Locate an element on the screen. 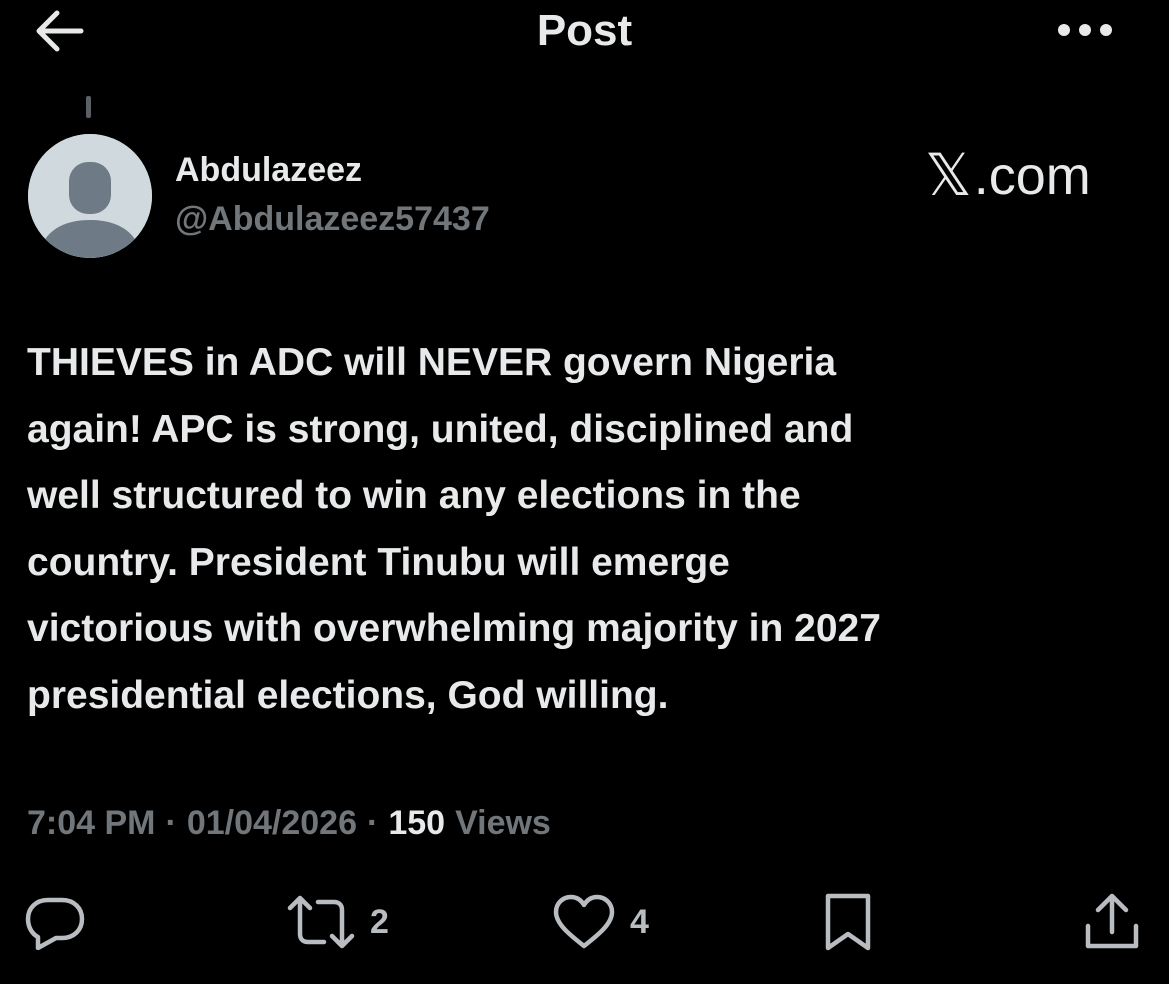  thread-connector-line is located at coordinates (88, 107).